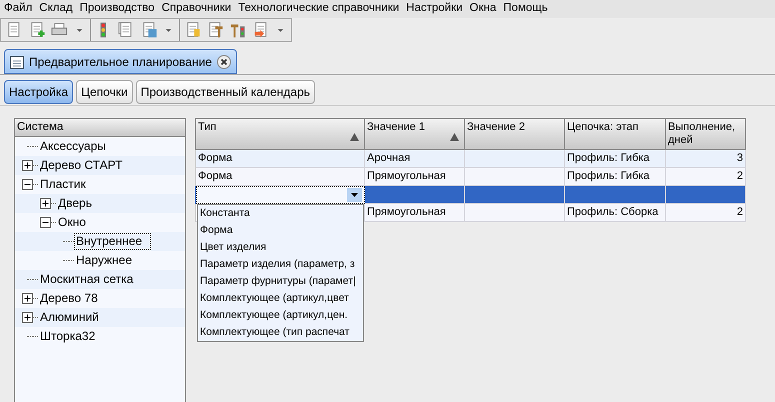 The height and width of the screenshot is (402, 775). I want to click on menu-item: Помощь, so click(525, 9).